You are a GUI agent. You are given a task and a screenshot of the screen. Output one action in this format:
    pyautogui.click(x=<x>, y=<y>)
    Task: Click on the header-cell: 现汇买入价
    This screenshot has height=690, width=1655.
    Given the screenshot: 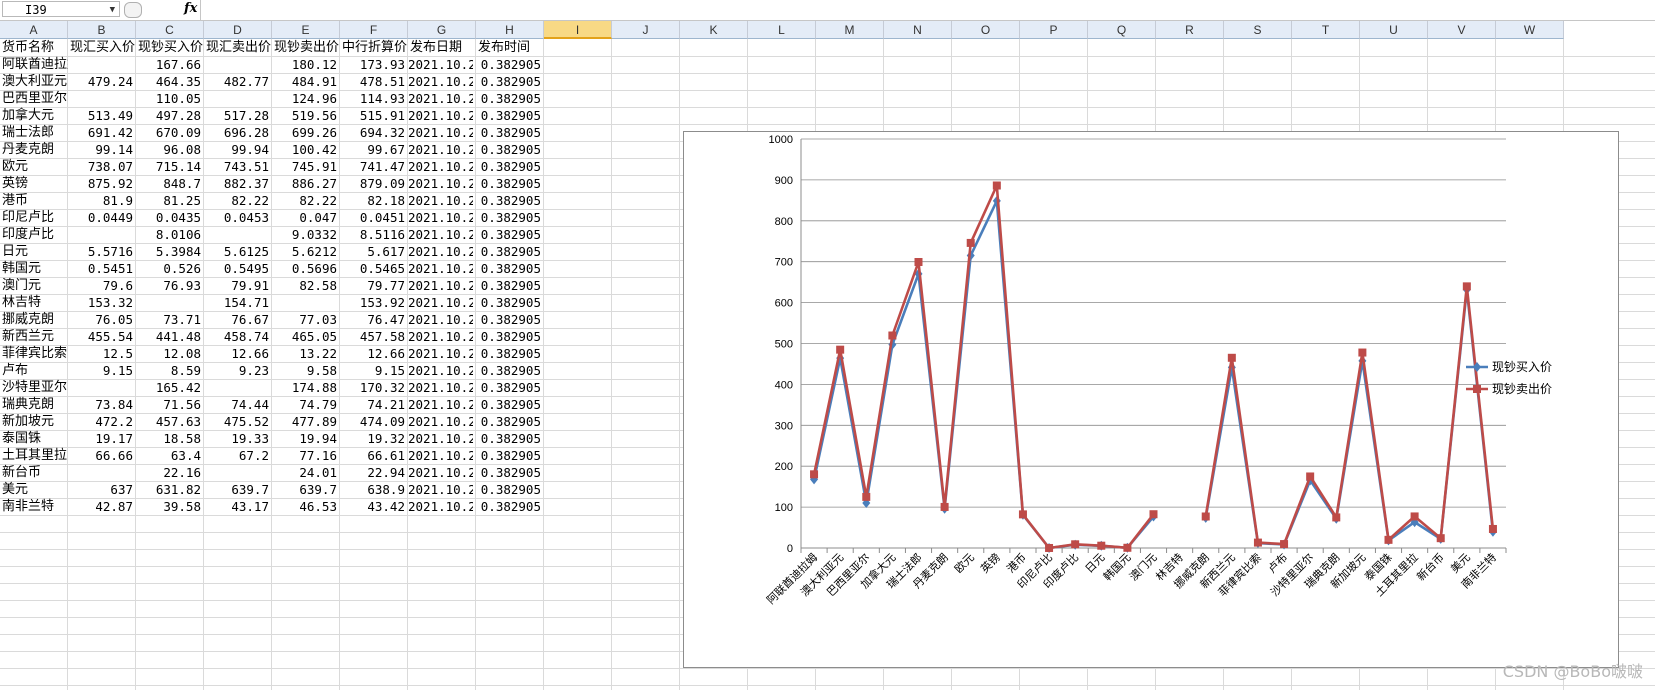 What is the action you would take?
    pyautogui.click(x=103, y=47)
    